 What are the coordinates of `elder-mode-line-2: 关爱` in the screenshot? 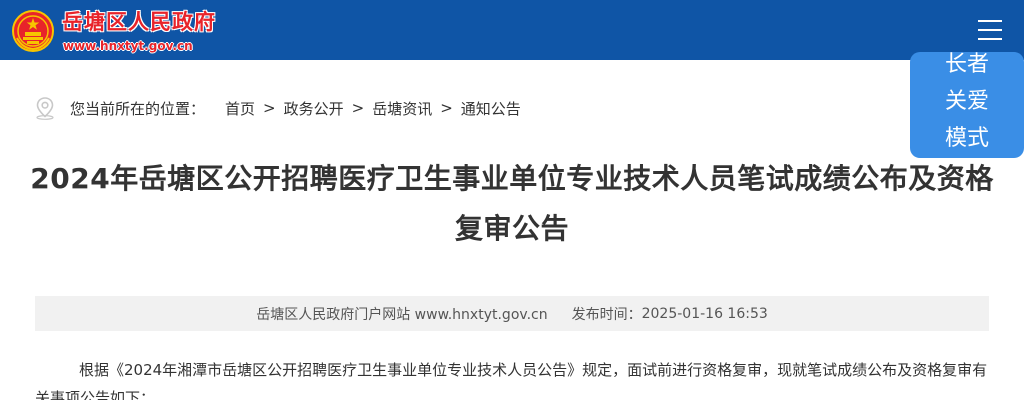 It's located at (966, 101).